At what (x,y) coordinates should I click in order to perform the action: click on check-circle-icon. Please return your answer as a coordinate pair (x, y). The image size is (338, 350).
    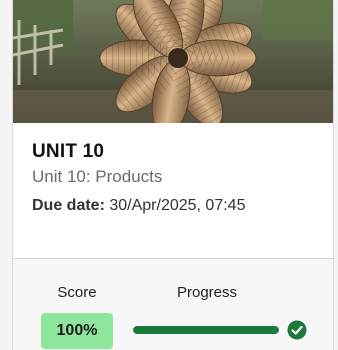
    Looking at the image, I should click on (297, 330).